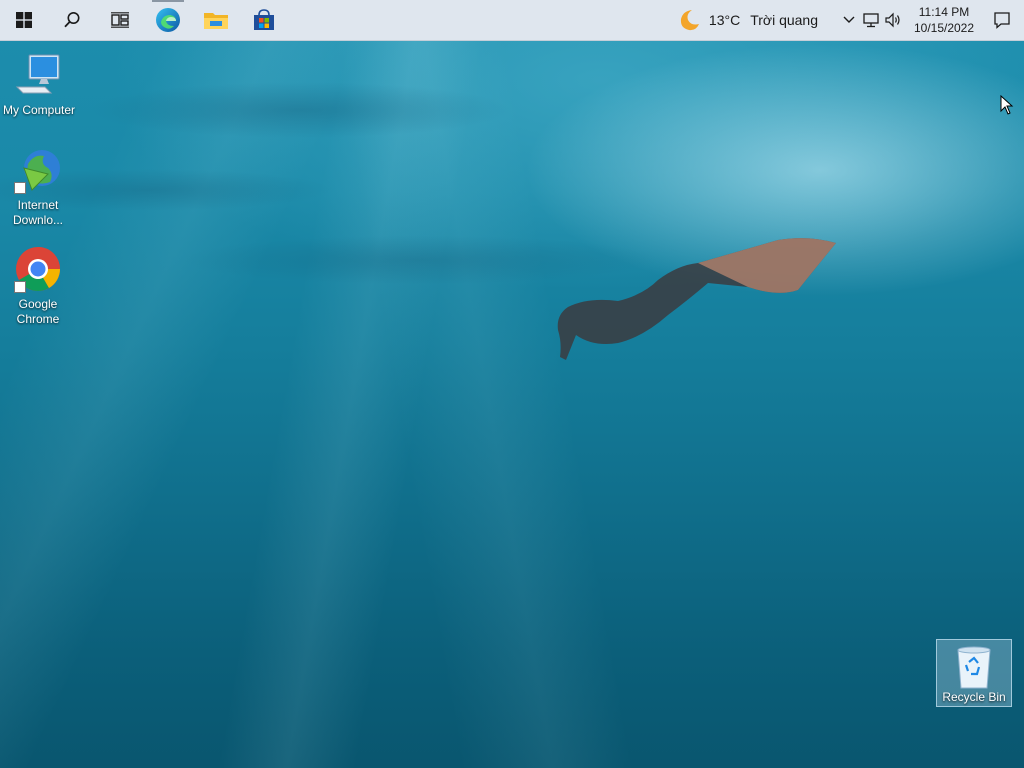 The width and height of the screenshot is (1024, 768). I want to click on taskbar: 13°C Trời quang 11:14 PM 10/15/2022, so click(512, 20).